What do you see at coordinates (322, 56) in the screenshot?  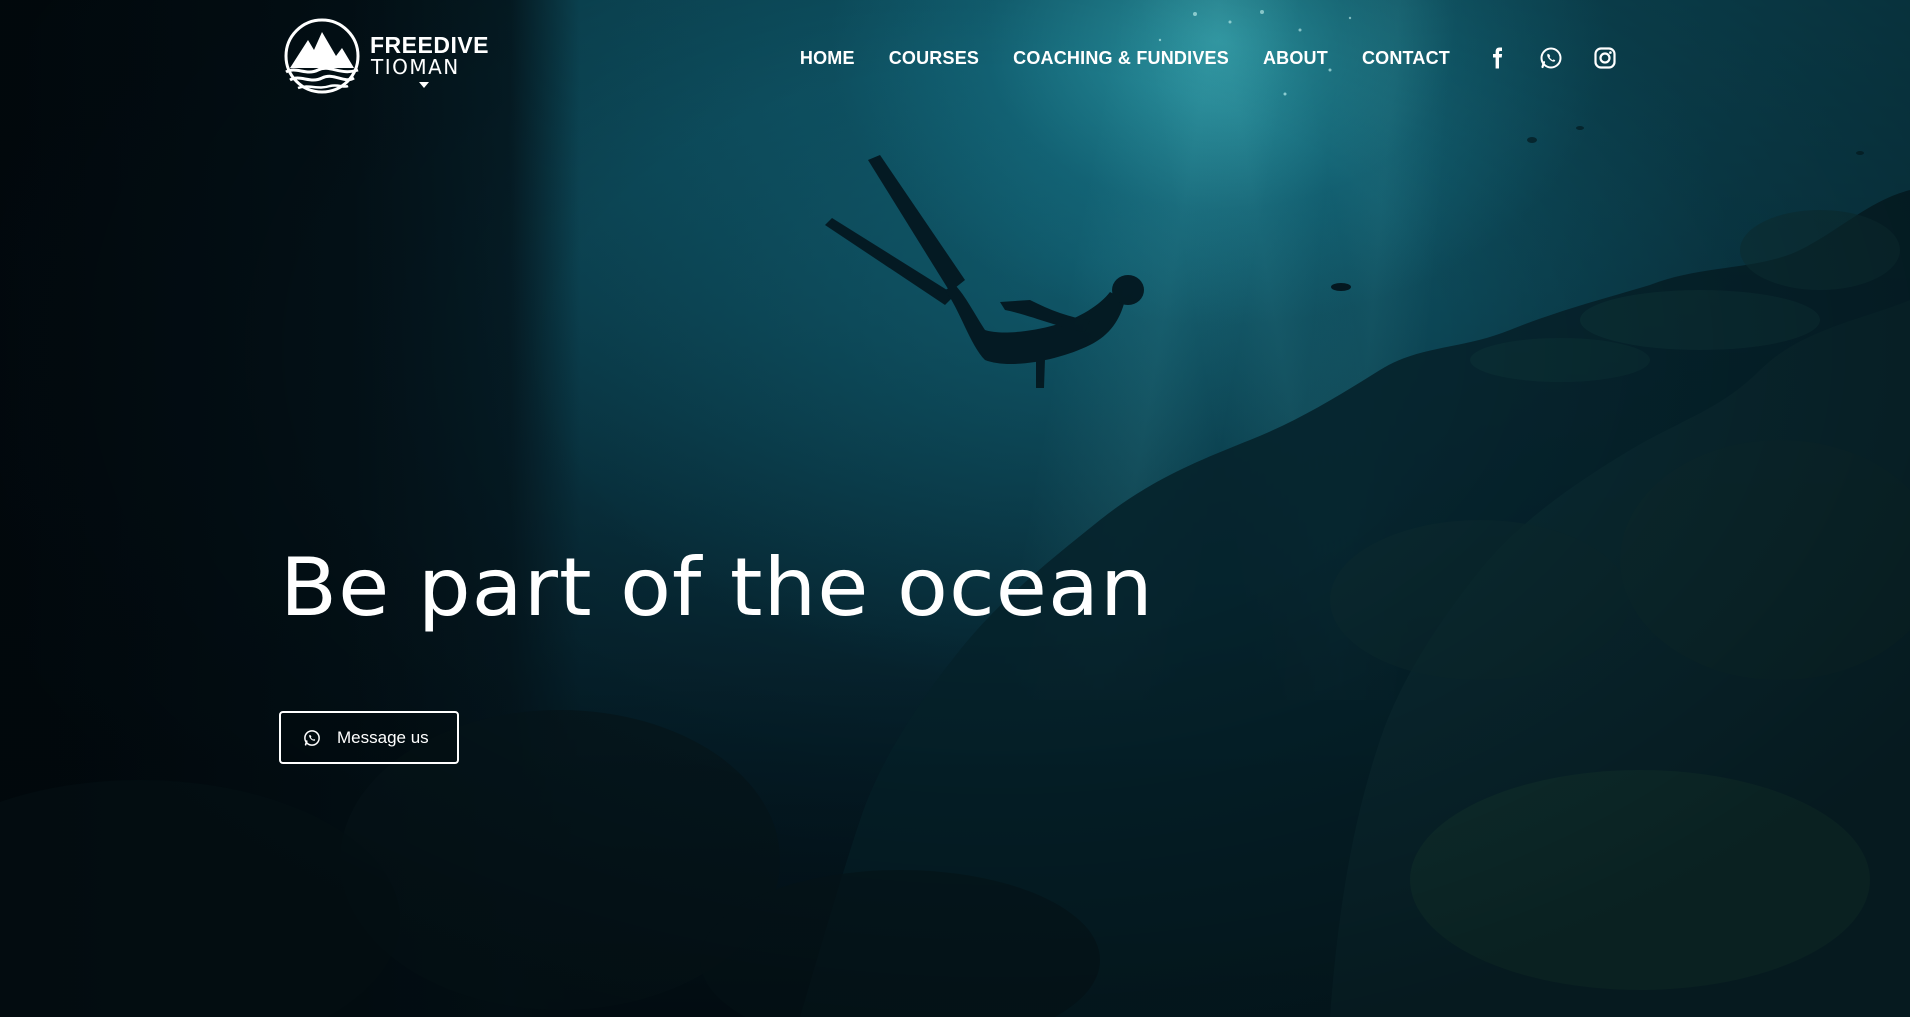 I see `mountain-waves-logo-icon` at bounding box center [322, 56].